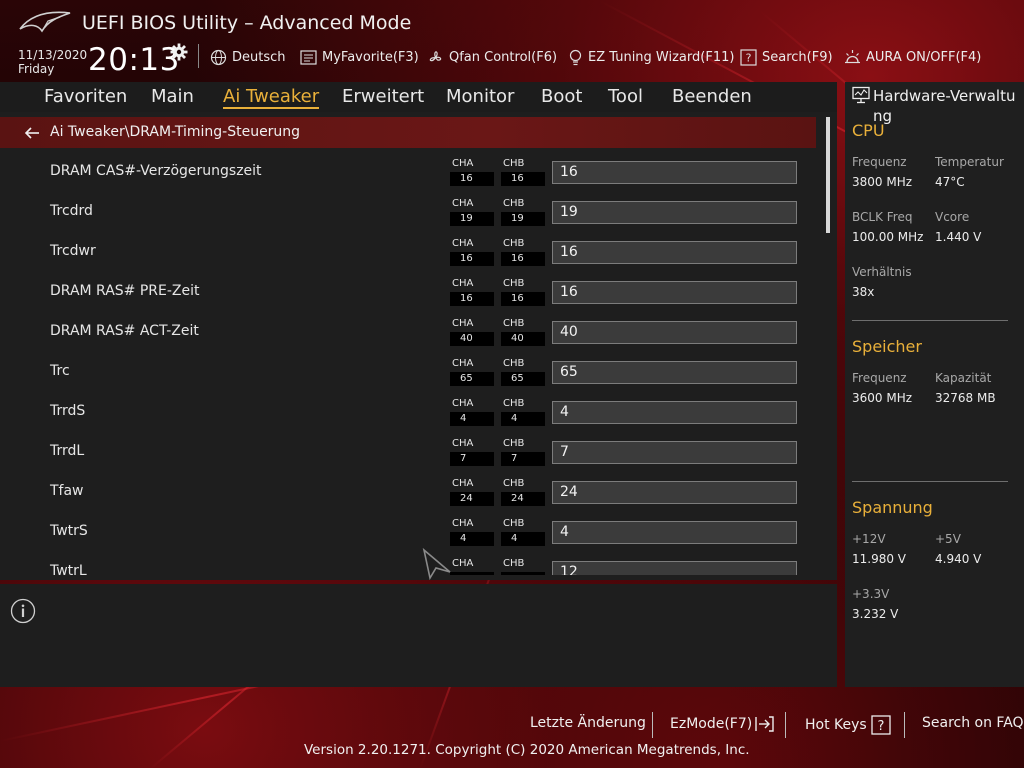 This screenshot has width=1024, height=768. I want to click on mem-freq-label: Frequenz, so click(879, 378).